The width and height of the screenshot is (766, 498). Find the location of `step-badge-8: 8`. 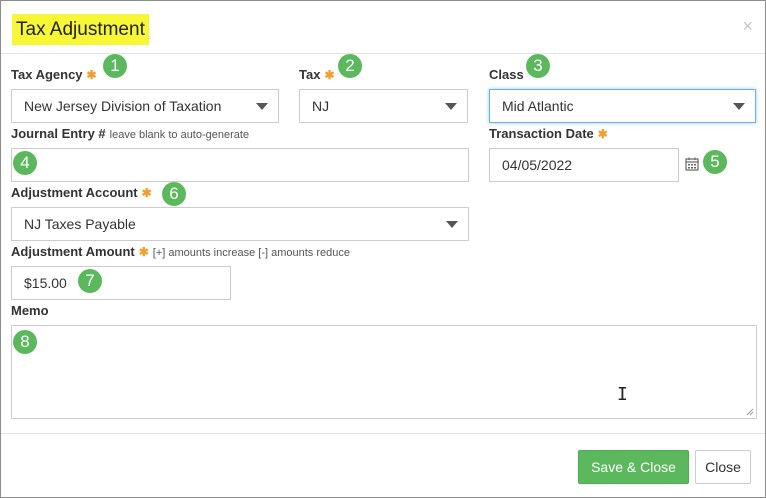

step-badge-8: 8 is located at coordinates (25, 342).